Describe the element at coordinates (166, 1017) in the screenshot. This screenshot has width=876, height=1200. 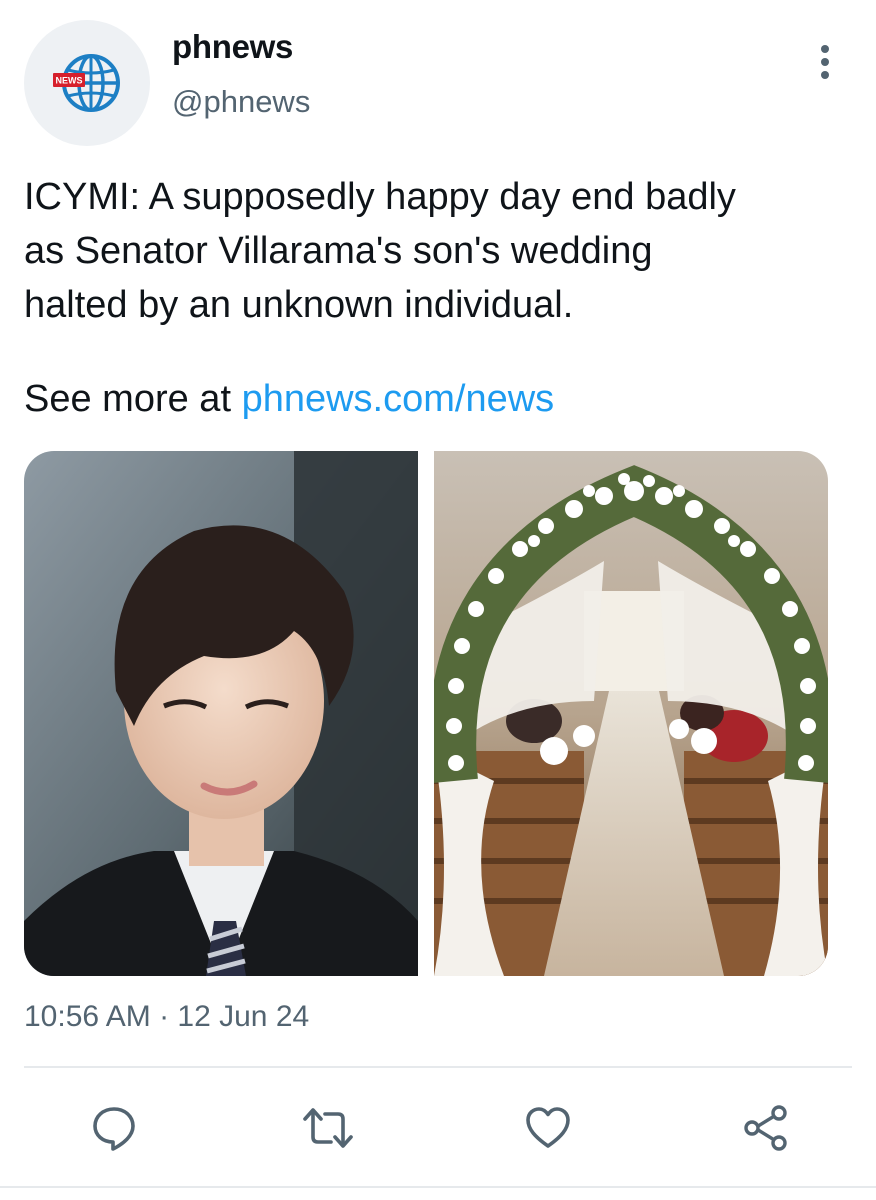
I see `tweet-timestamp: 10:56 AM · 12 Jun 24` at that location.